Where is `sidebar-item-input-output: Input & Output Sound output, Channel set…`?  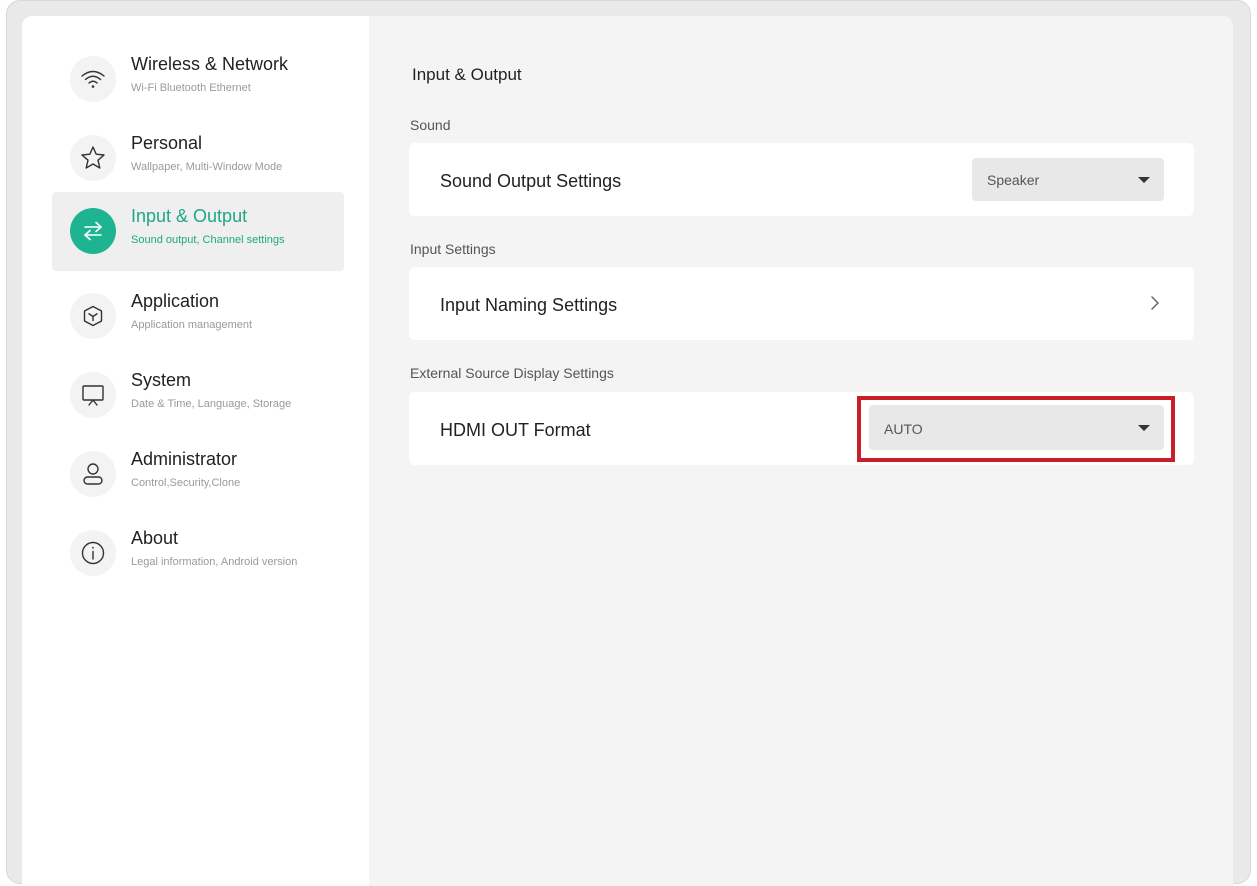 sidebar-item-input-output: Input & Output Sound output, Channel set… is located at coordinates (198, 231).